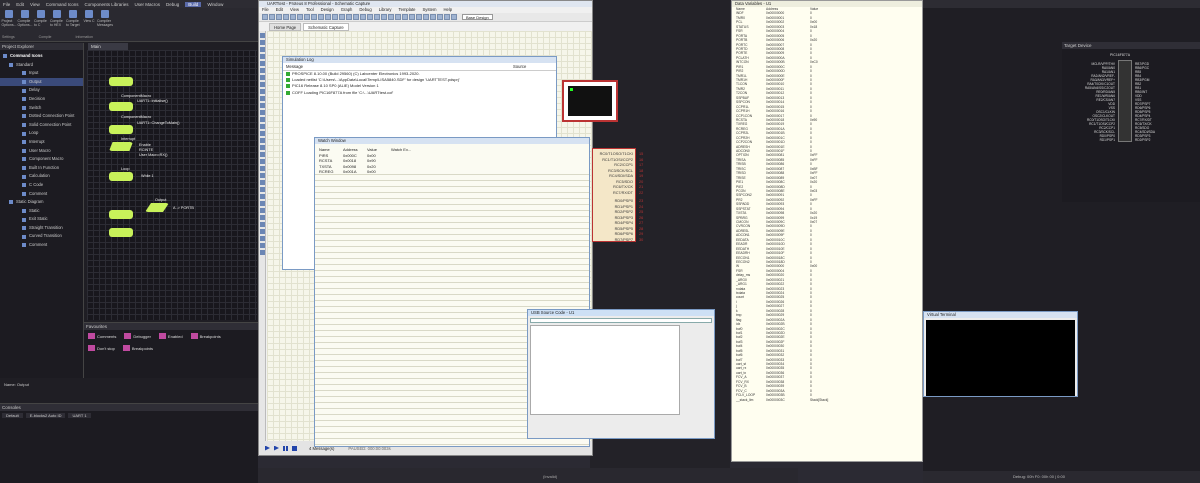 The image size is (1200, 483). Describe the element at coordinates (41, 116) in the screenshot. I see `tree-item: Dotted Connection Point` at that location.